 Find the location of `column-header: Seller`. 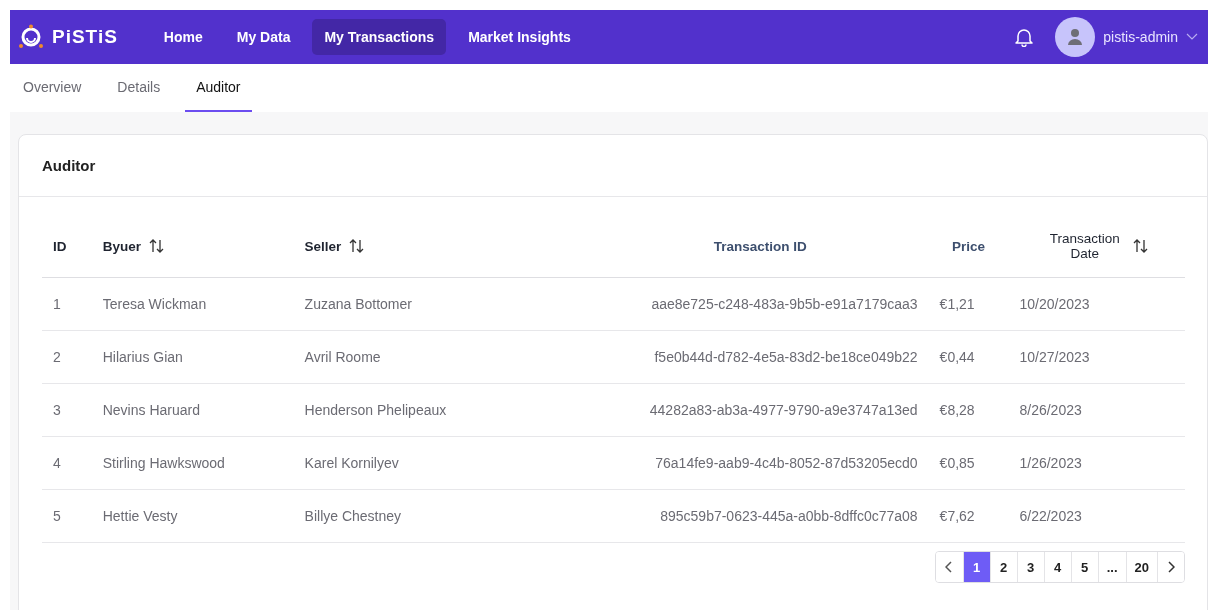

column-header: Seller is located at coordinates (323, 246).